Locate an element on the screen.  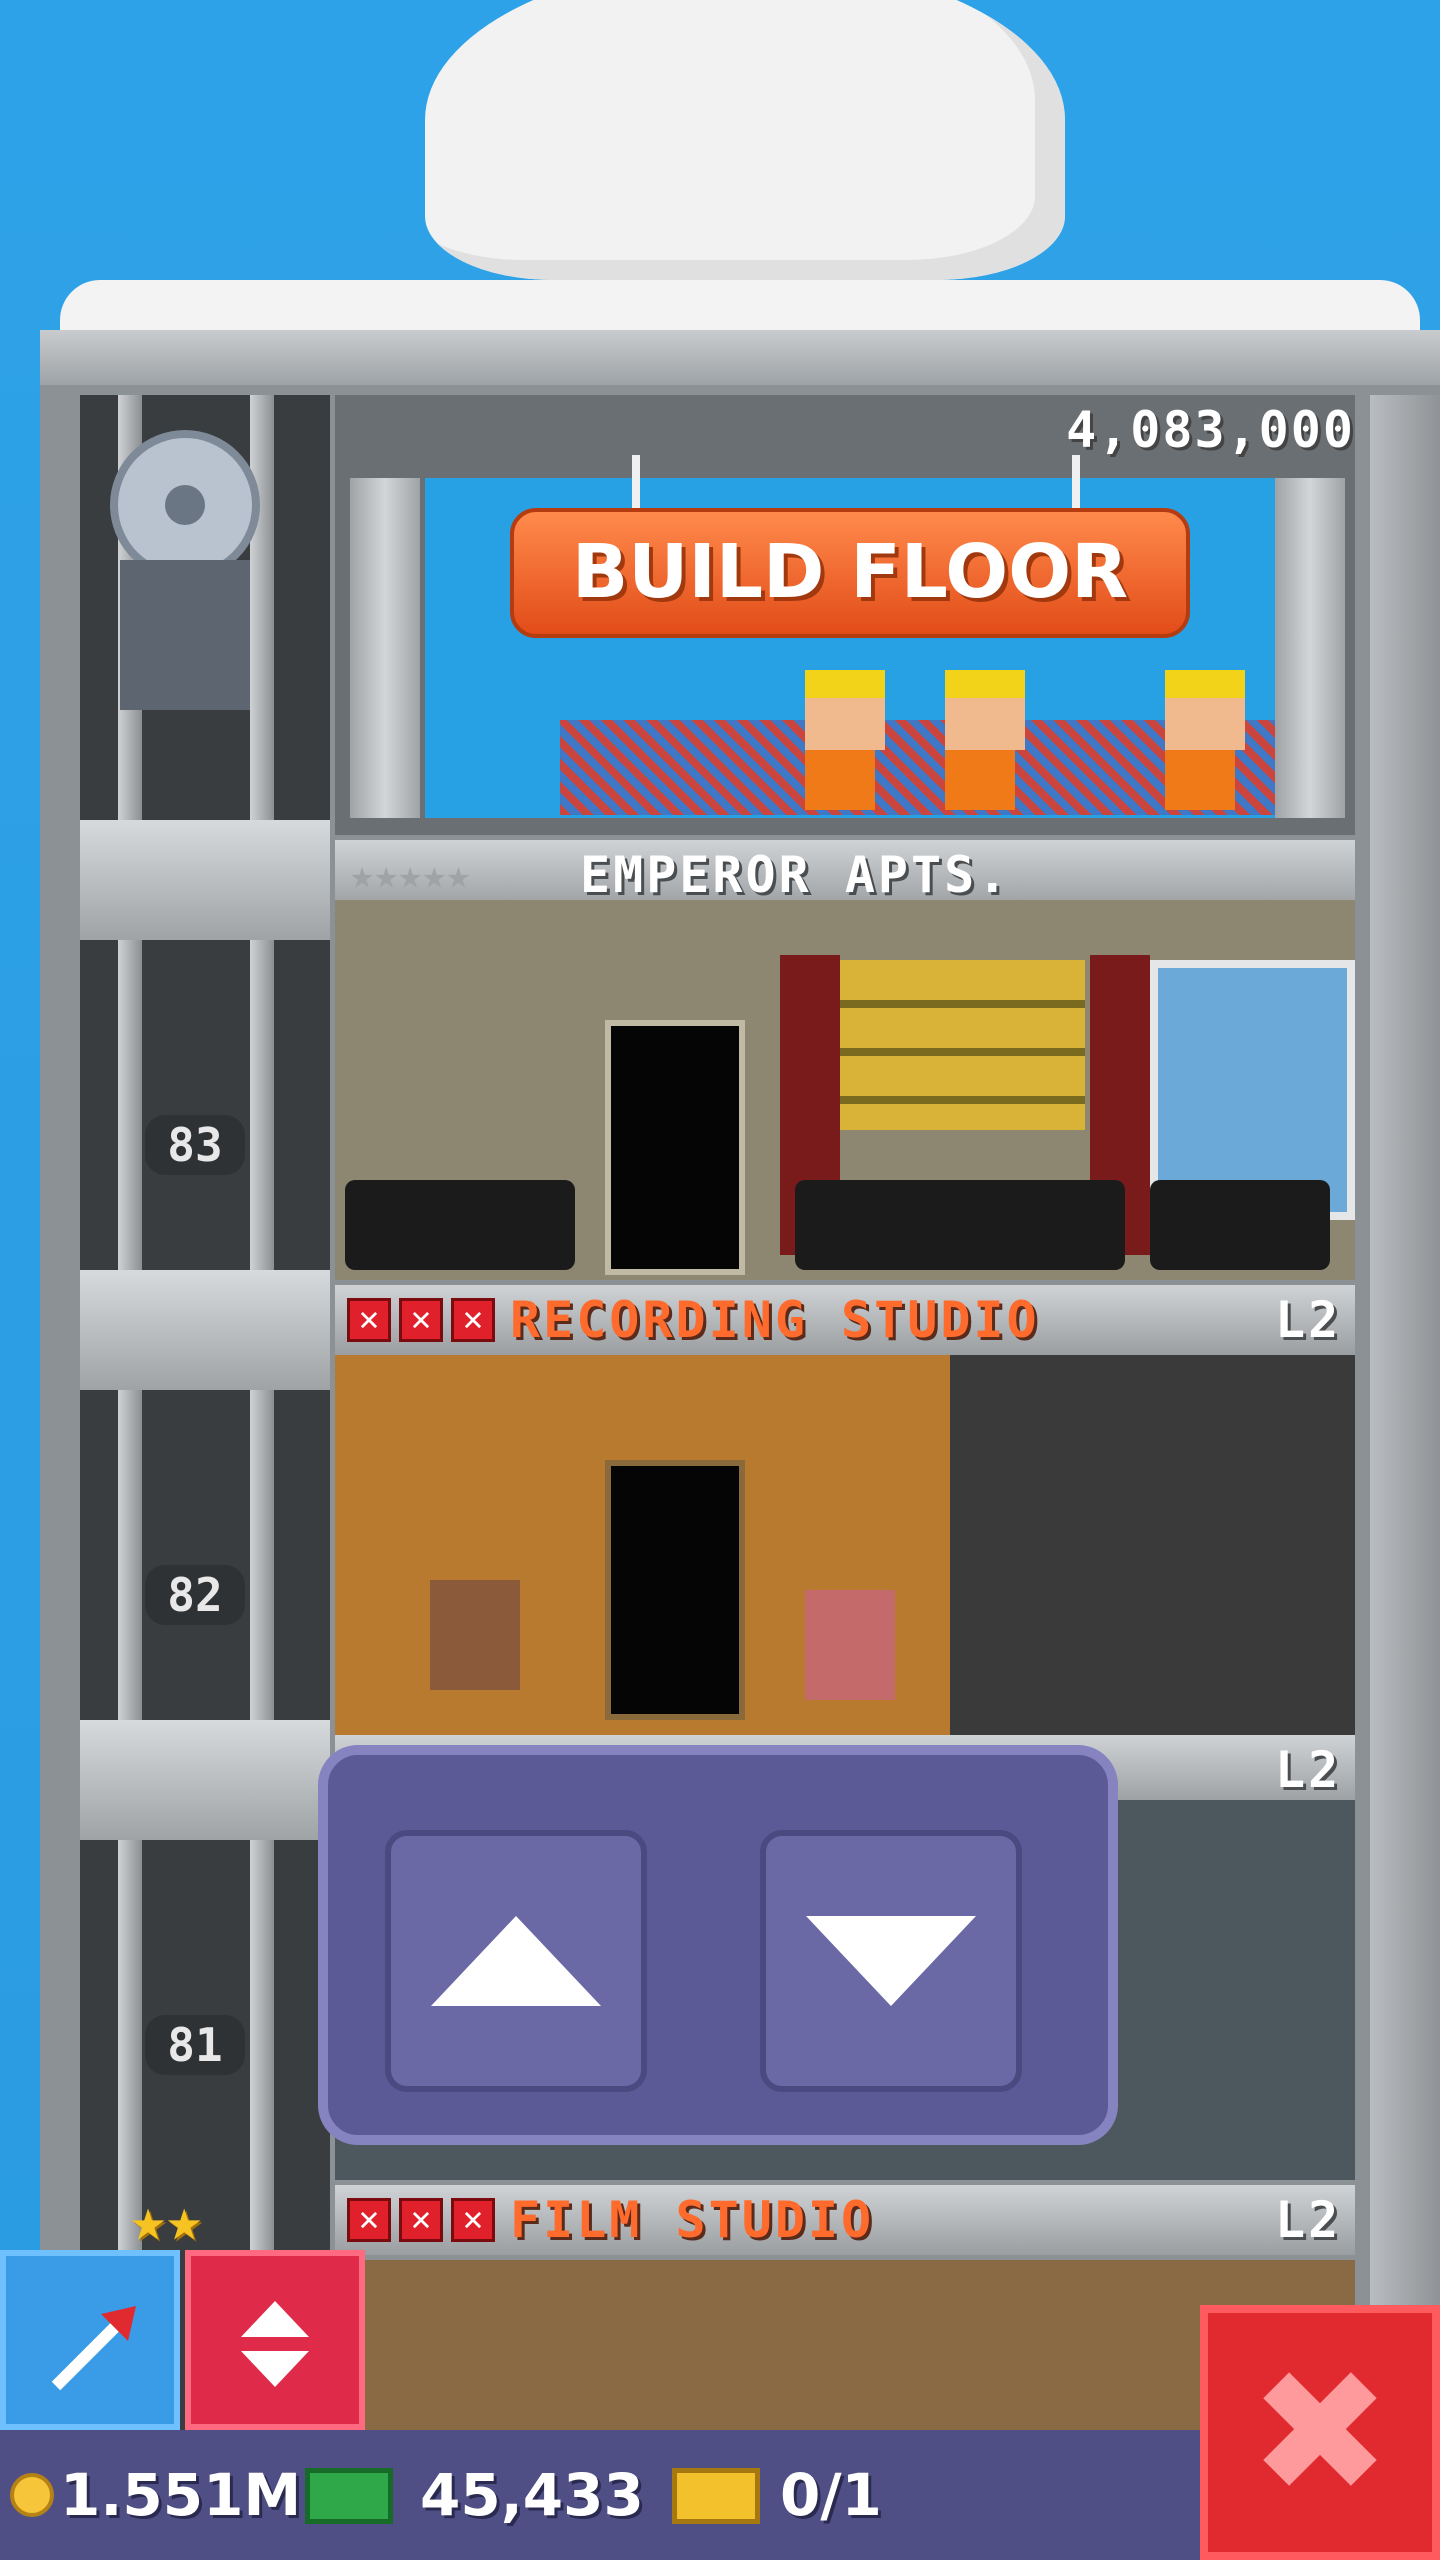
up-arrow-icon is located at coordinates (516, 1961).